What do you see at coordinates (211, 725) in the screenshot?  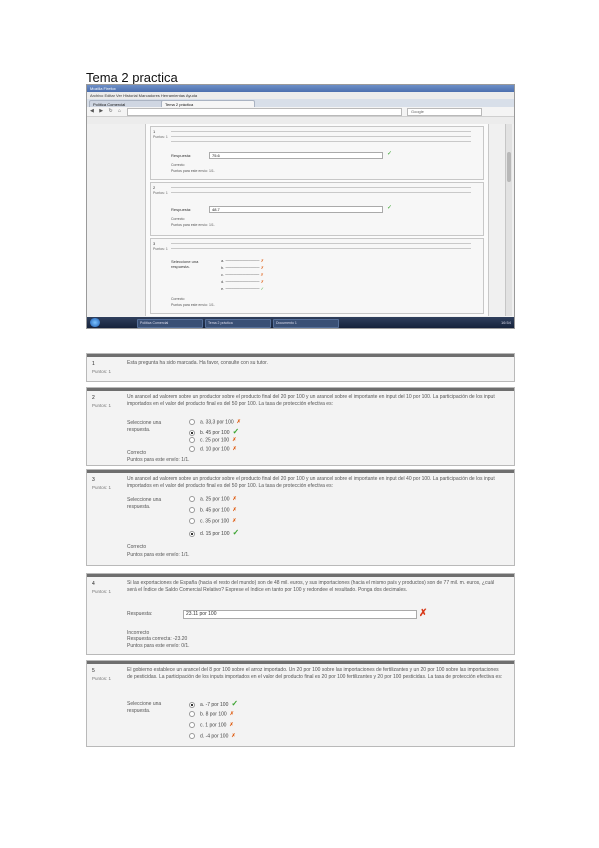 I see `answer-option: c. 1 por 100 ✗` at bounding box center [211, 725].